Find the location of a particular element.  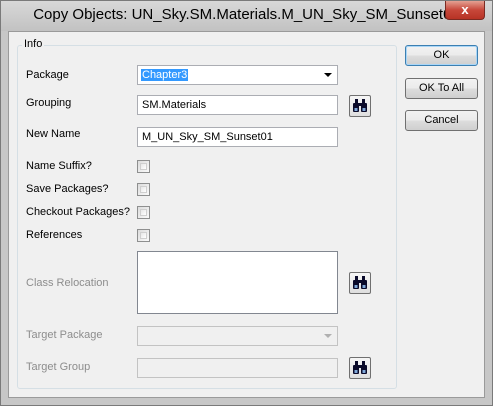

package-dropdown: Chapter3 is located at coordinates (237, 75).